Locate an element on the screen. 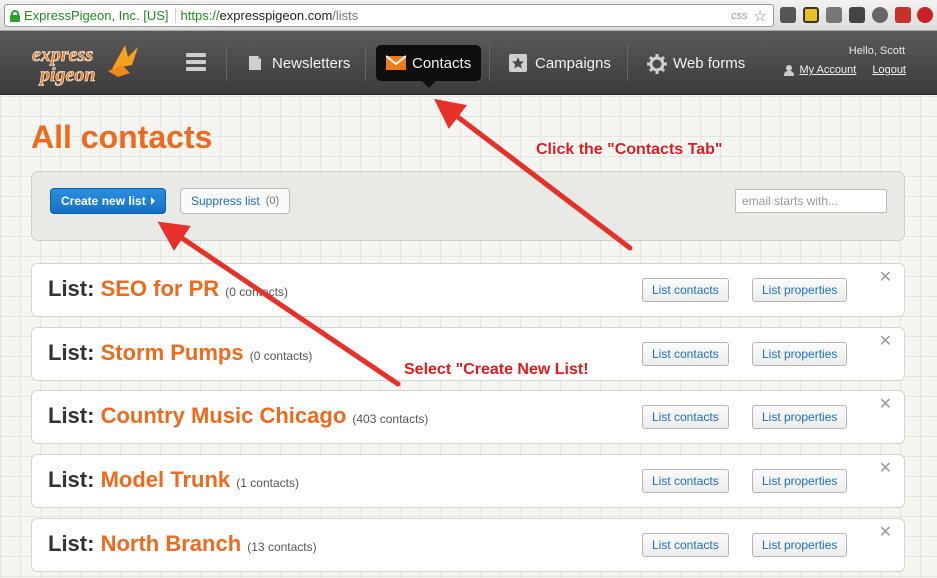 The image size is (937, 578). my-account-link: My Account is located at coordinates (827, 70).